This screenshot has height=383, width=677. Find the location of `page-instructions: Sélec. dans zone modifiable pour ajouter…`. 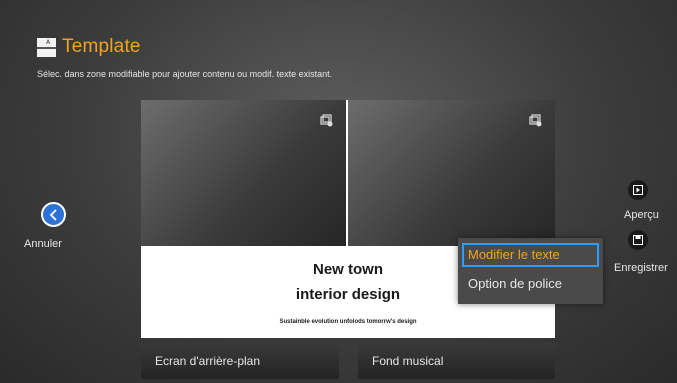

page-instructions: Sélec. dans zone modifiable pour ajouter… is located at coordinates (185, 74).